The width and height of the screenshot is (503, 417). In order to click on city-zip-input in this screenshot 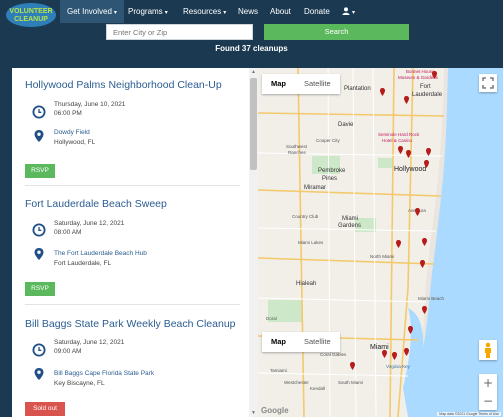, I will do `click(179, 32)`.